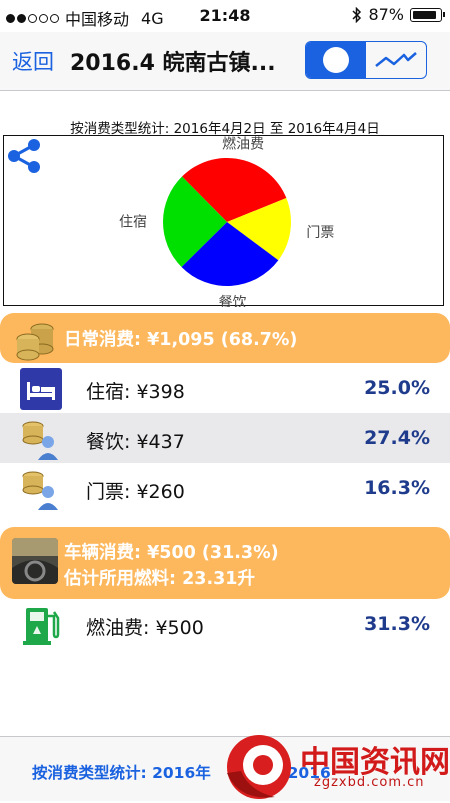 The height and width of the screenshot is (803, 450). Describe the element at coordinates (225, 624) in the screenshot. I see `expense-row-fuel: 燃油费: ¥500 31.3%` at that location.